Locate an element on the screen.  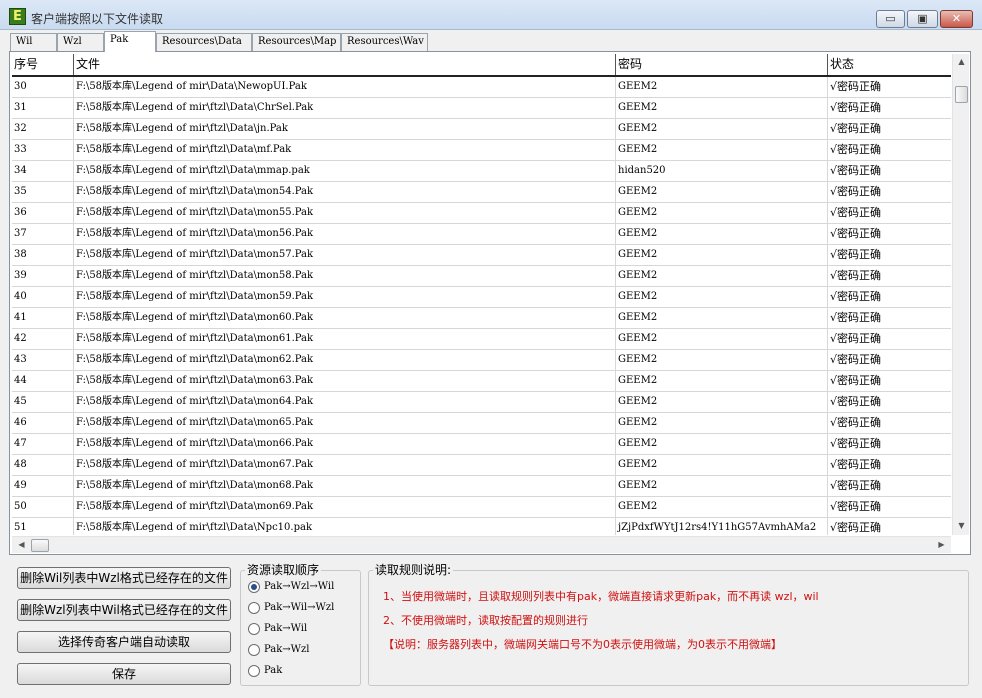
vertical-scroll-thumb is located at coordinates (961, 94).